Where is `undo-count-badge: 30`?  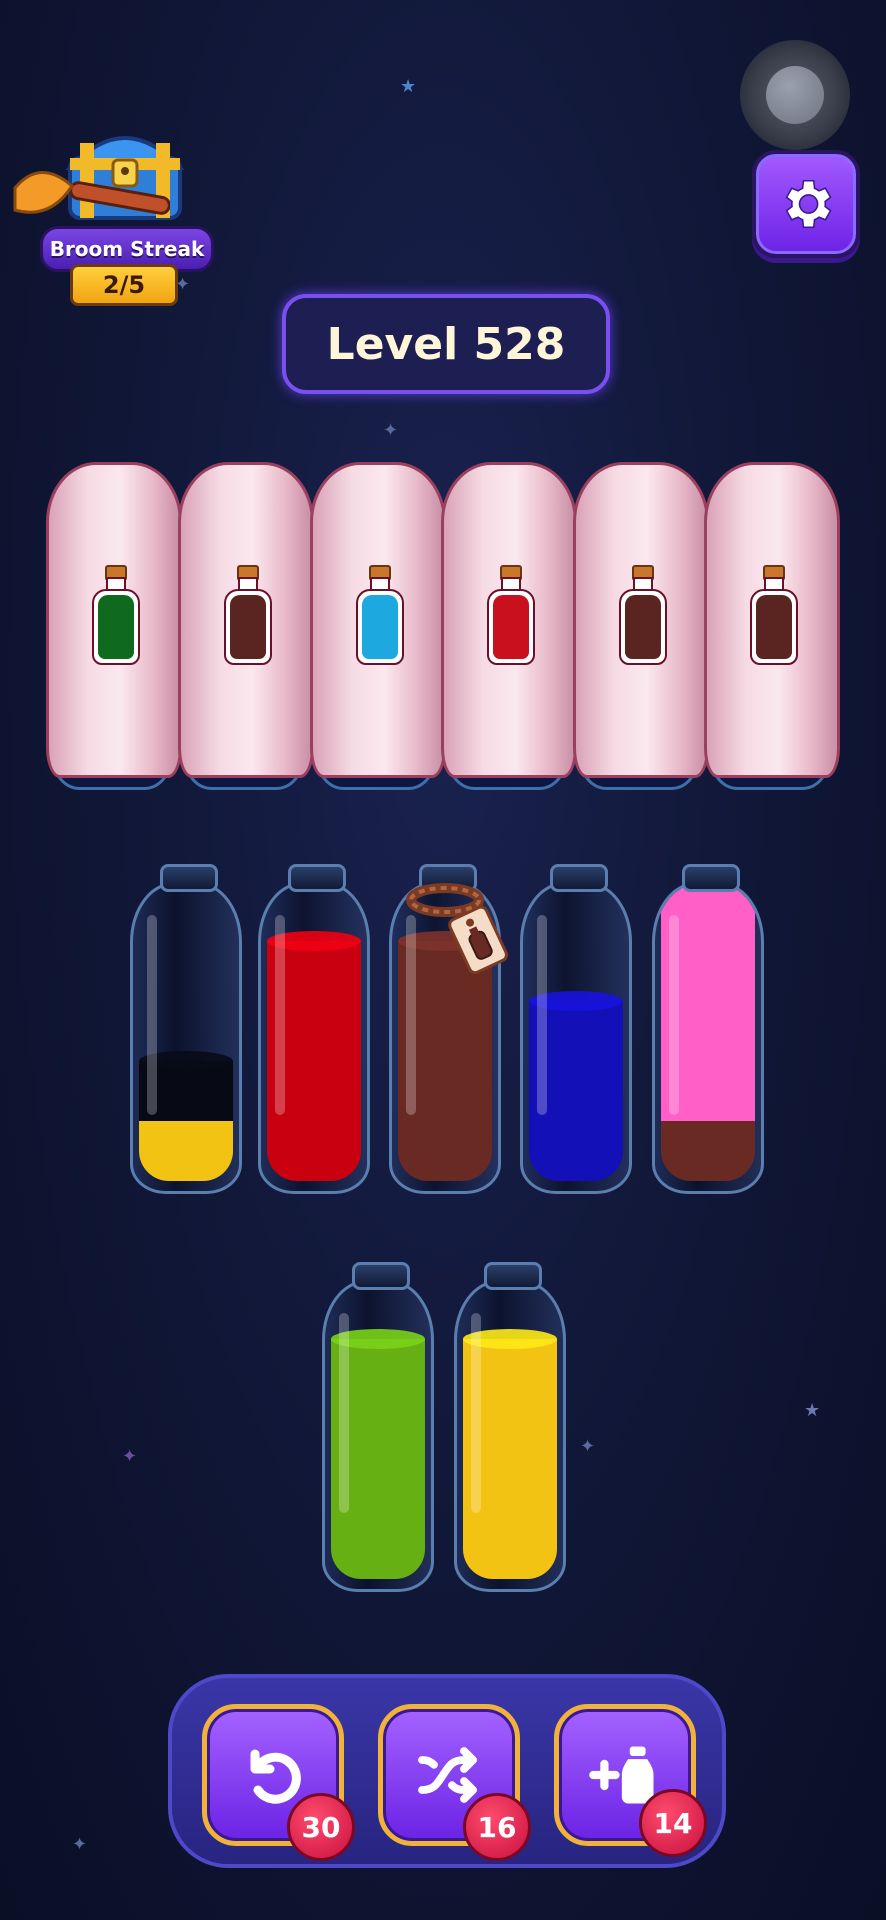 undo-count-badge: 30 is located at coordinates (321, 1827).